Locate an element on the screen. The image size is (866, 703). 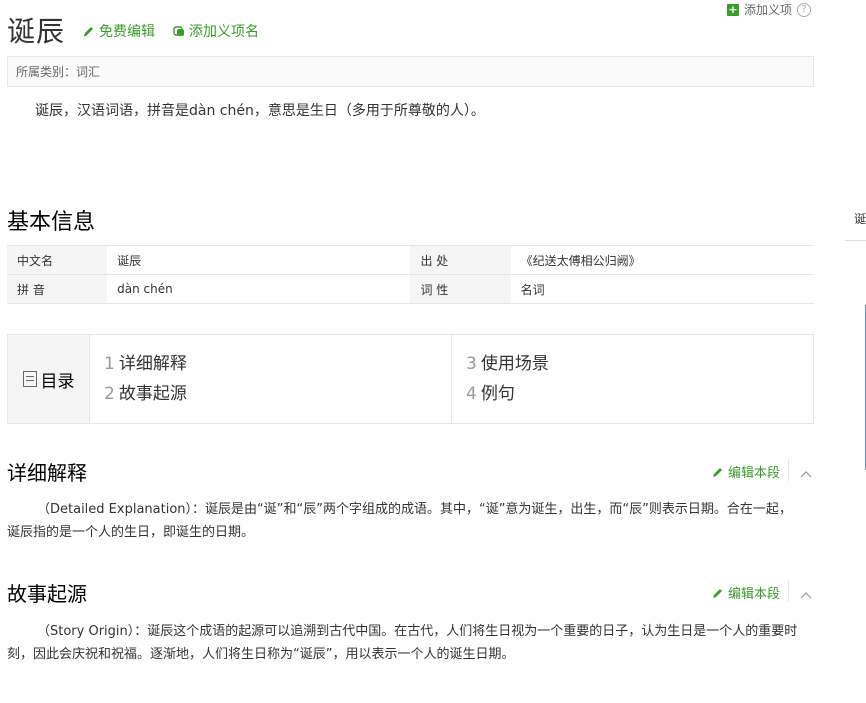
section-title: 故事起源 is located at coordinates (47, 594).